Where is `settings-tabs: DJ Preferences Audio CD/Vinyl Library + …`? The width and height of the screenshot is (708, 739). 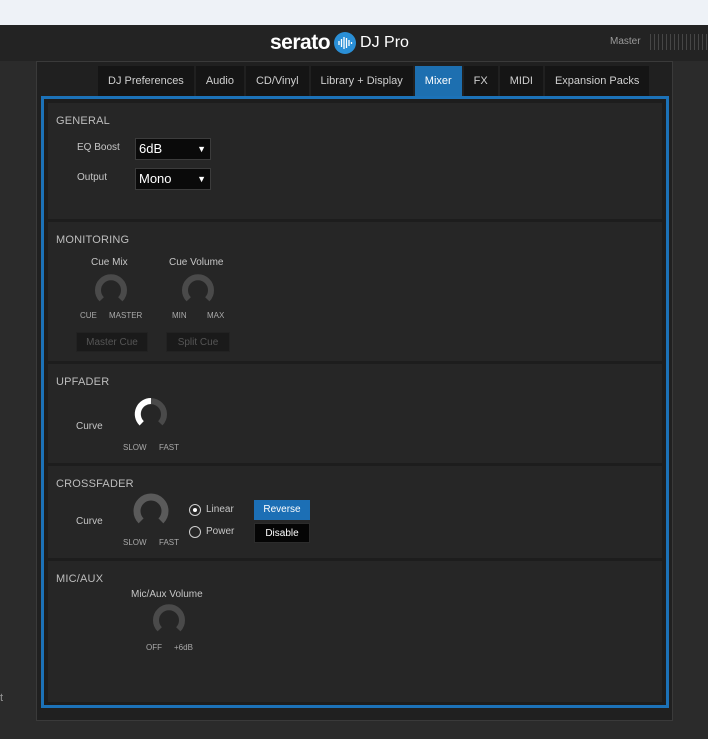 settings-tabs: DJ Preferences Audio CD/Vinyl Library + … is located at coordinates (374, 81).